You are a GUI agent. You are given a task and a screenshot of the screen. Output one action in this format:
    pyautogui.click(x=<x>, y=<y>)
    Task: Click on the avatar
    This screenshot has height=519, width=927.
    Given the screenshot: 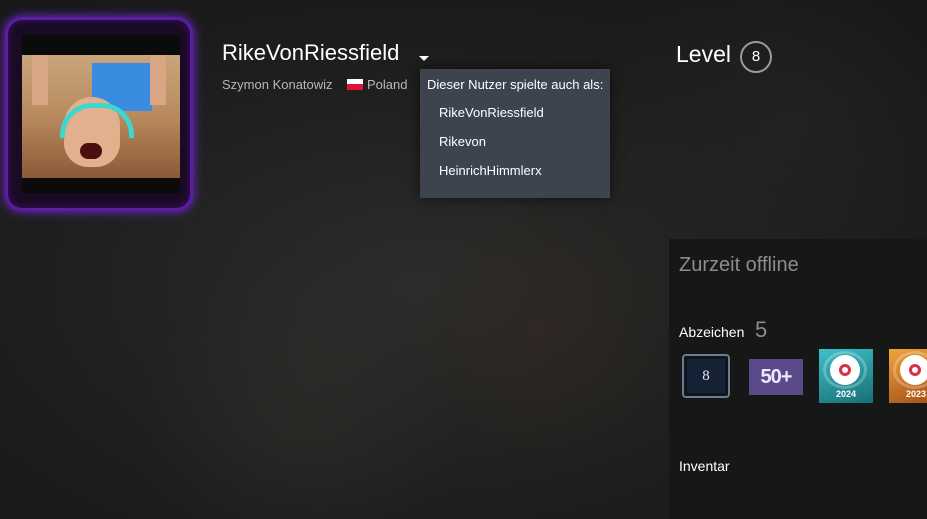 What is the action you would take?
    pyautogui.click(x=101, y=114)
    